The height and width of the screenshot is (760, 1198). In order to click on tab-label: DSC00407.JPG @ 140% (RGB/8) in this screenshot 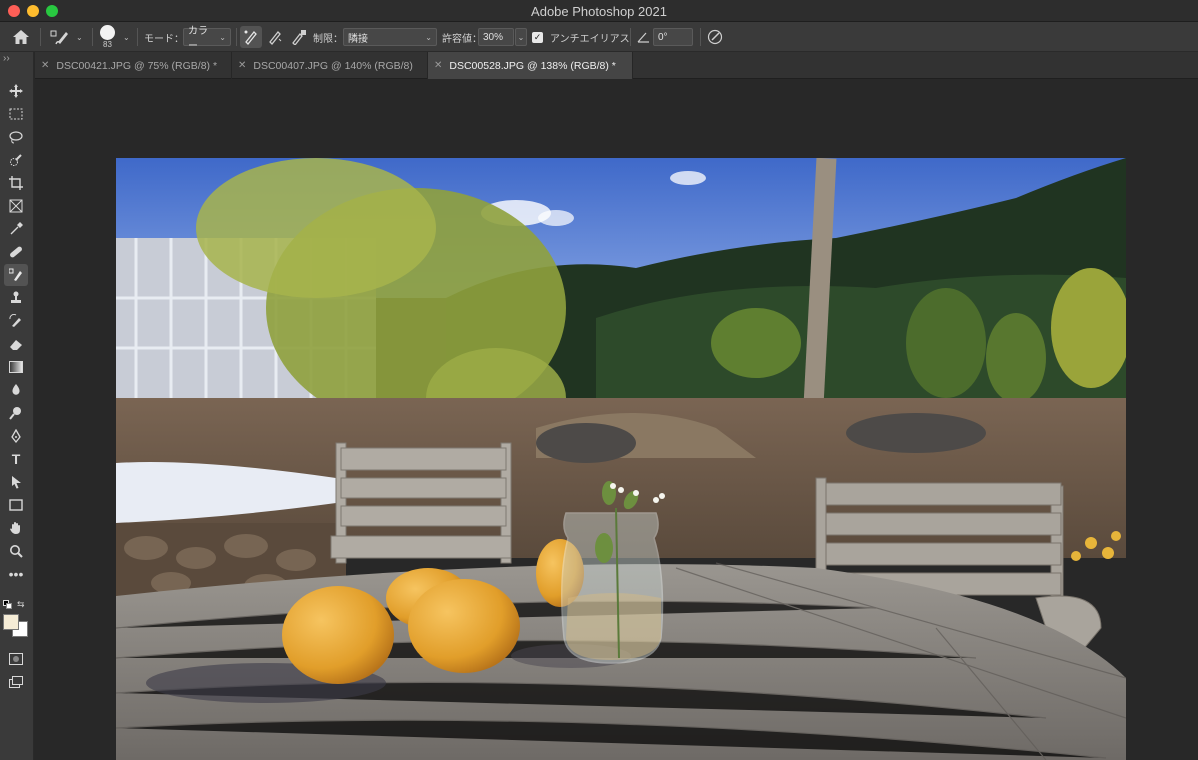, I will do `click(333, 65)`.